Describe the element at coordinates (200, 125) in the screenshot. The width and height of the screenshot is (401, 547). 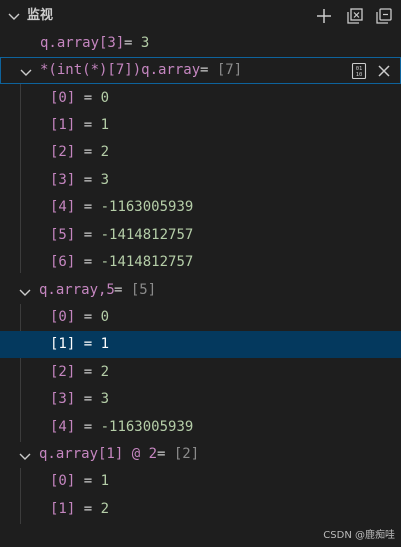
I see `watch-child-row: [1] = 1` at that location.